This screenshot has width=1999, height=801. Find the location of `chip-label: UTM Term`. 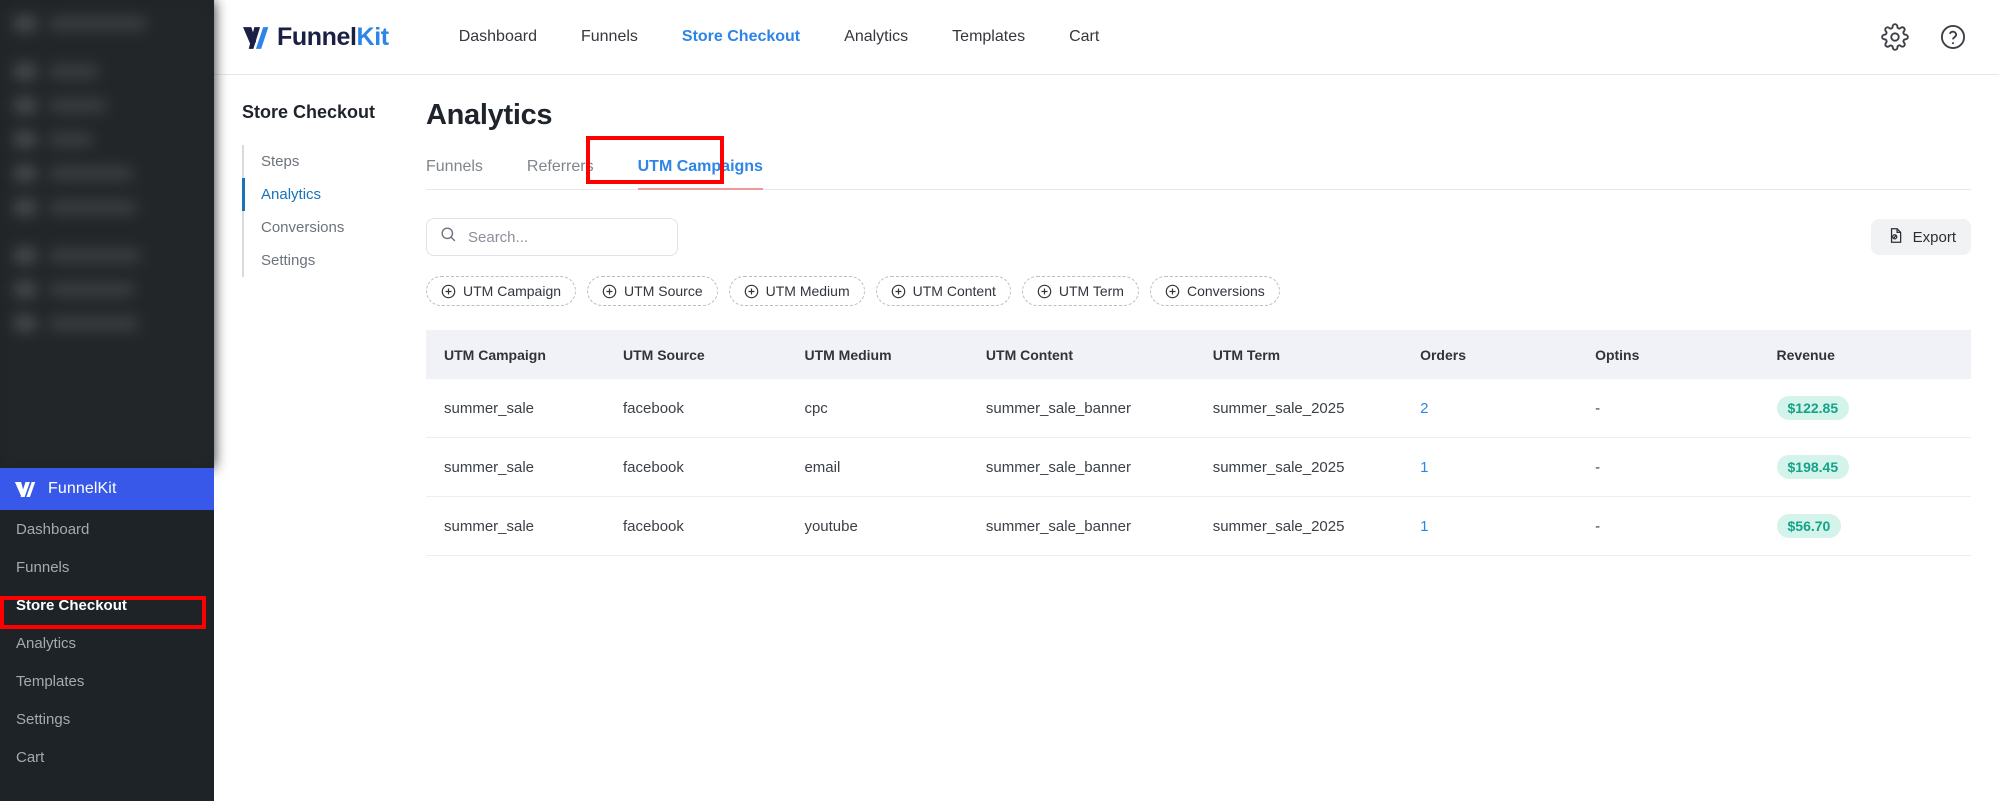

chip-label: UTM Term is located at coordinates (1091, 291).